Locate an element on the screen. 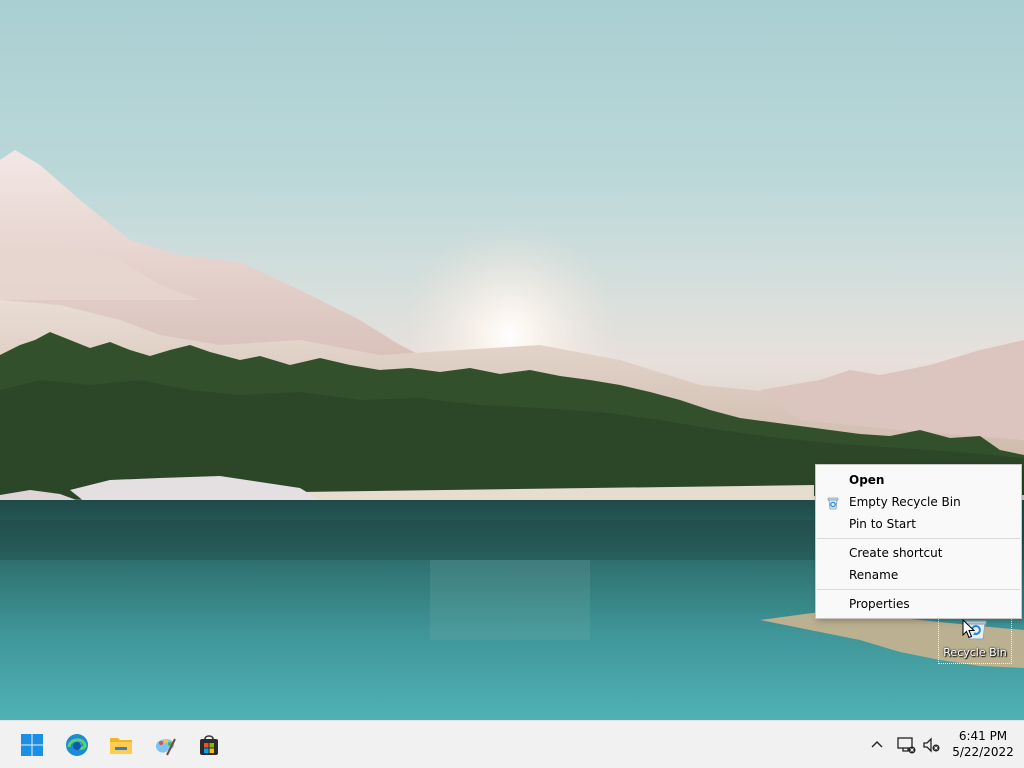 The image size is (1024, 768). menu-item-empty-recycle-bin: Empty Recycle Bin is located at coordinates (918, 502).